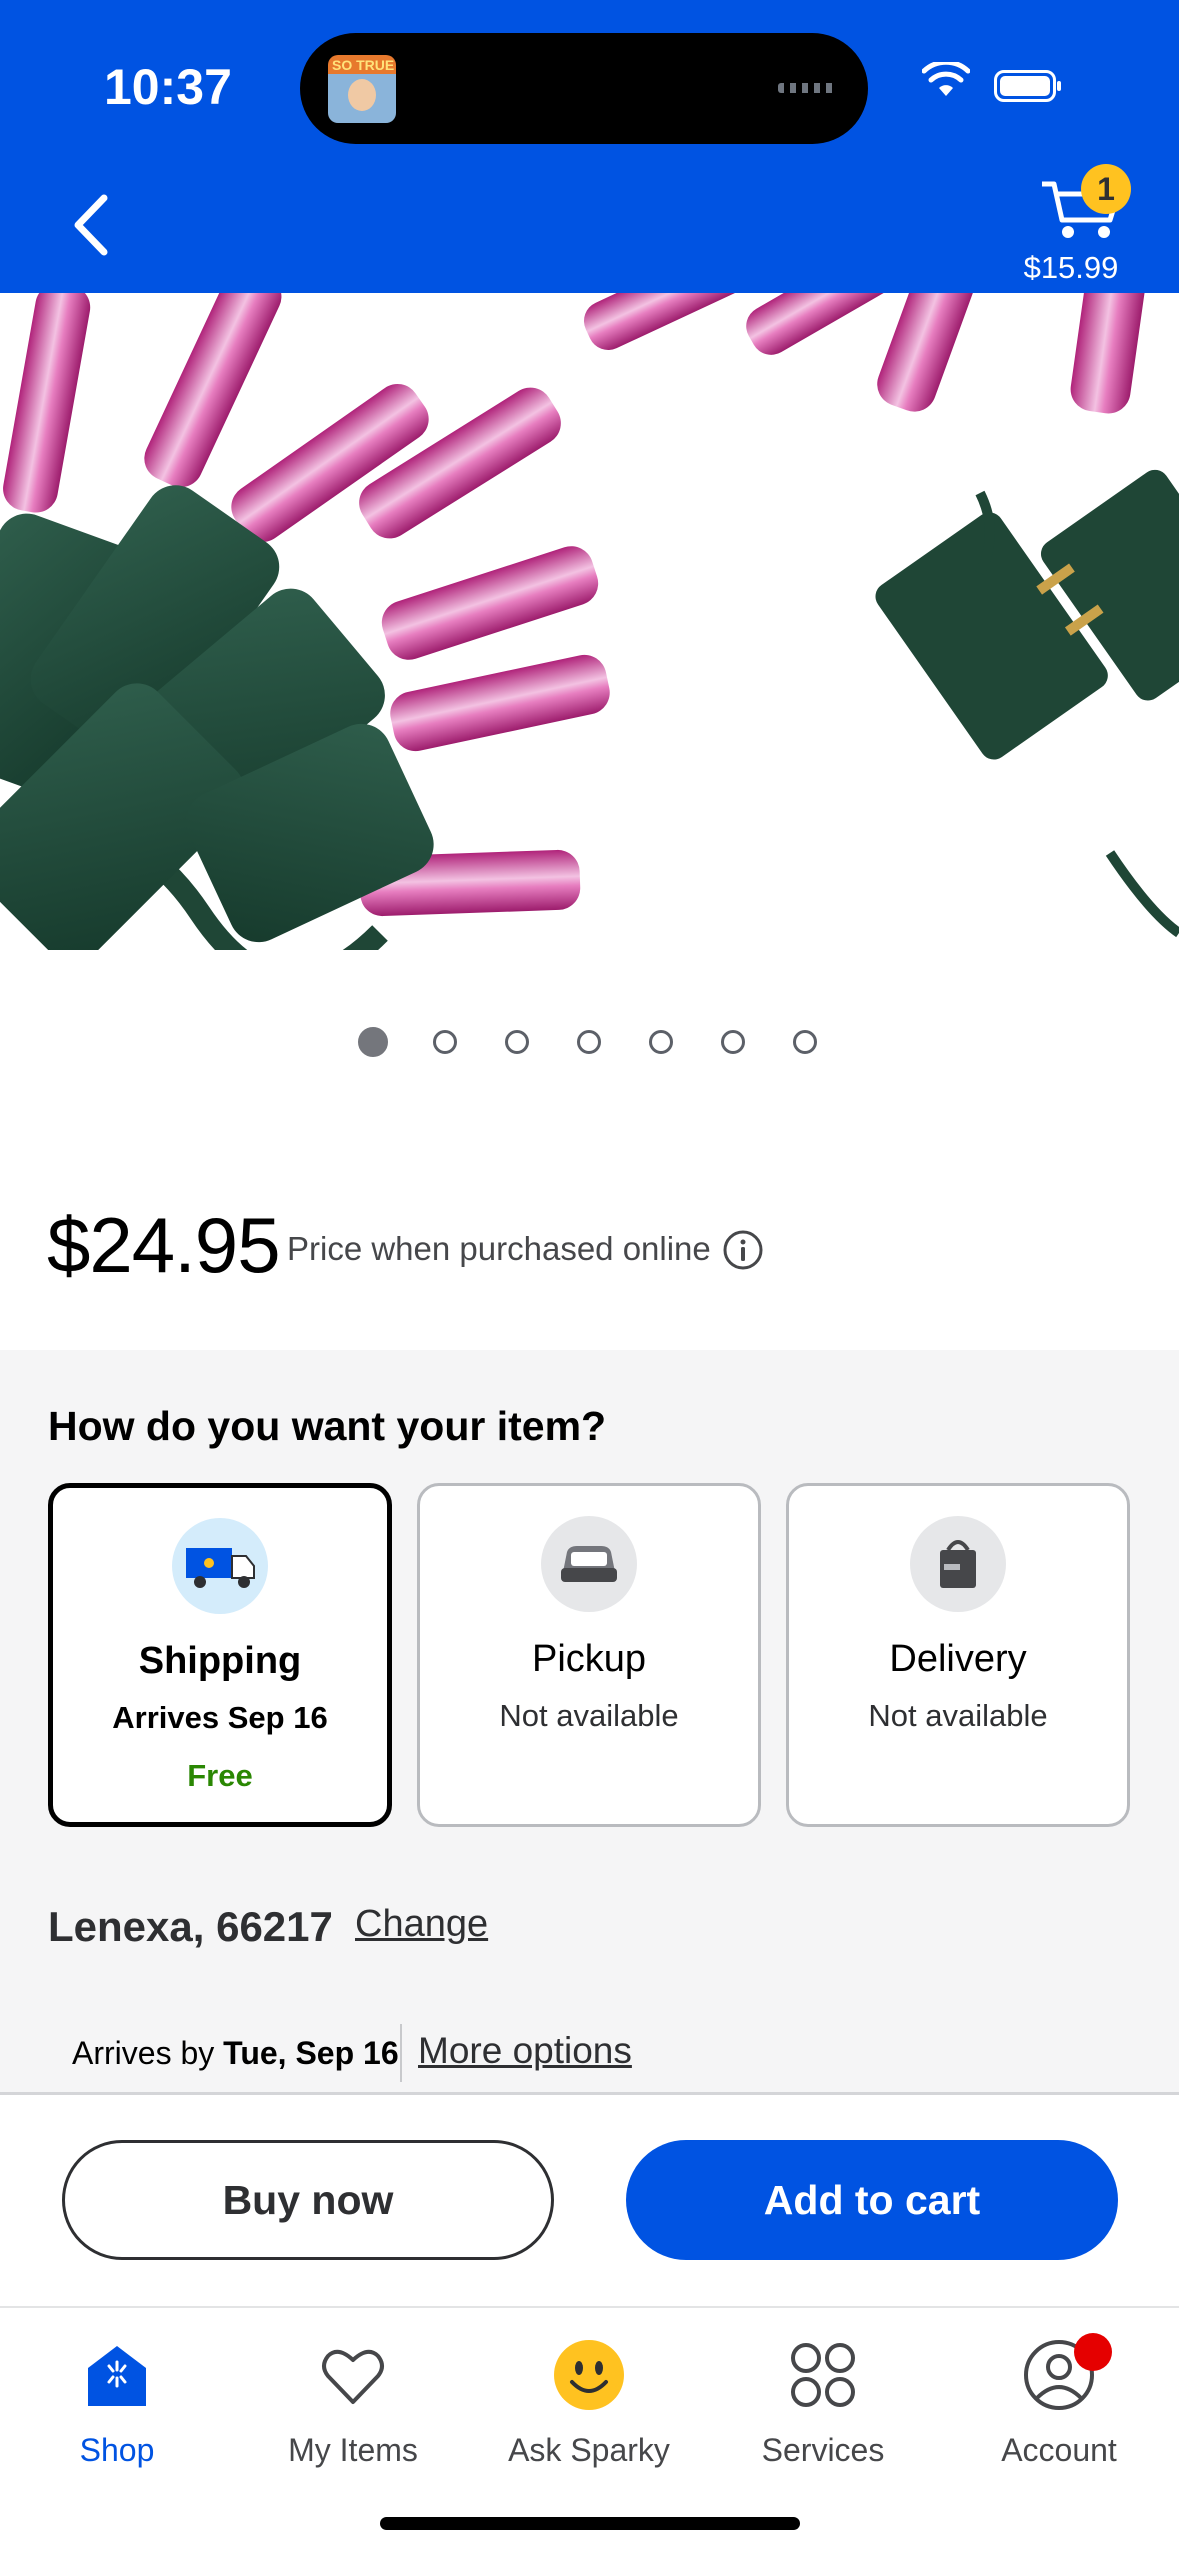 This screenshot has width=1179, height=2556. What do you see at coordinates (1059, 2450) in the screenshot?
I see `tab-label: Account` at bounding box center [1059, 2450].